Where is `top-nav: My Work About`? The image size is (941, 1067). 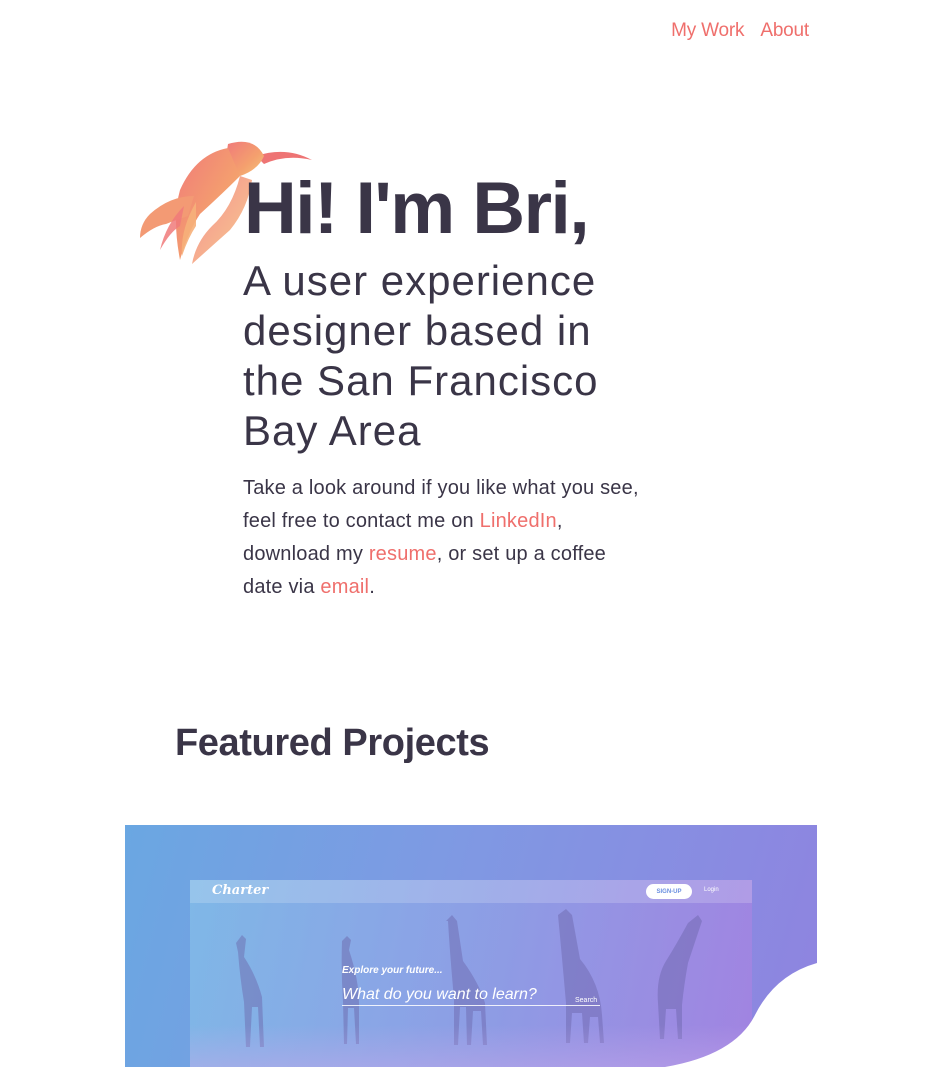 top-nav: My Work About is located at coordinates (740, 31).